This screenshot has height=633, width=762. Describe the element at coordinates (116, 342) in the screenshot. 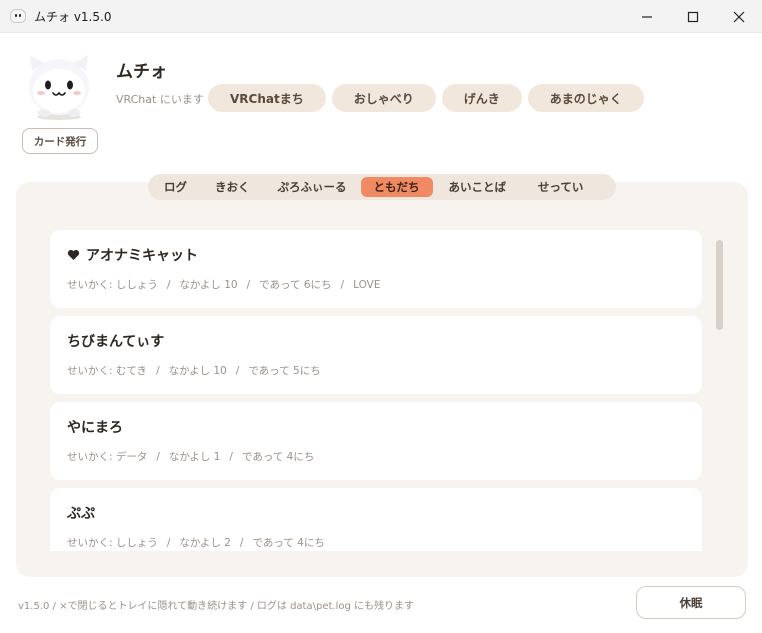

I see `friend-name: ちびまんてぃす` at that location.